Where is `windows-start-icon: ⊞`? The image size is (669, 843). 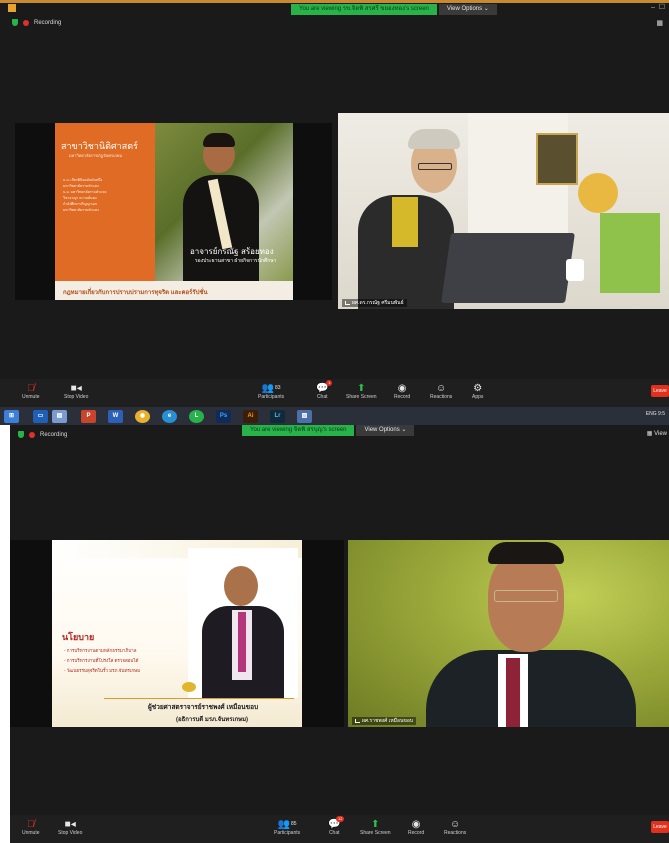
windows-start-icon: ⊞ is located at coordinates (11, 416).